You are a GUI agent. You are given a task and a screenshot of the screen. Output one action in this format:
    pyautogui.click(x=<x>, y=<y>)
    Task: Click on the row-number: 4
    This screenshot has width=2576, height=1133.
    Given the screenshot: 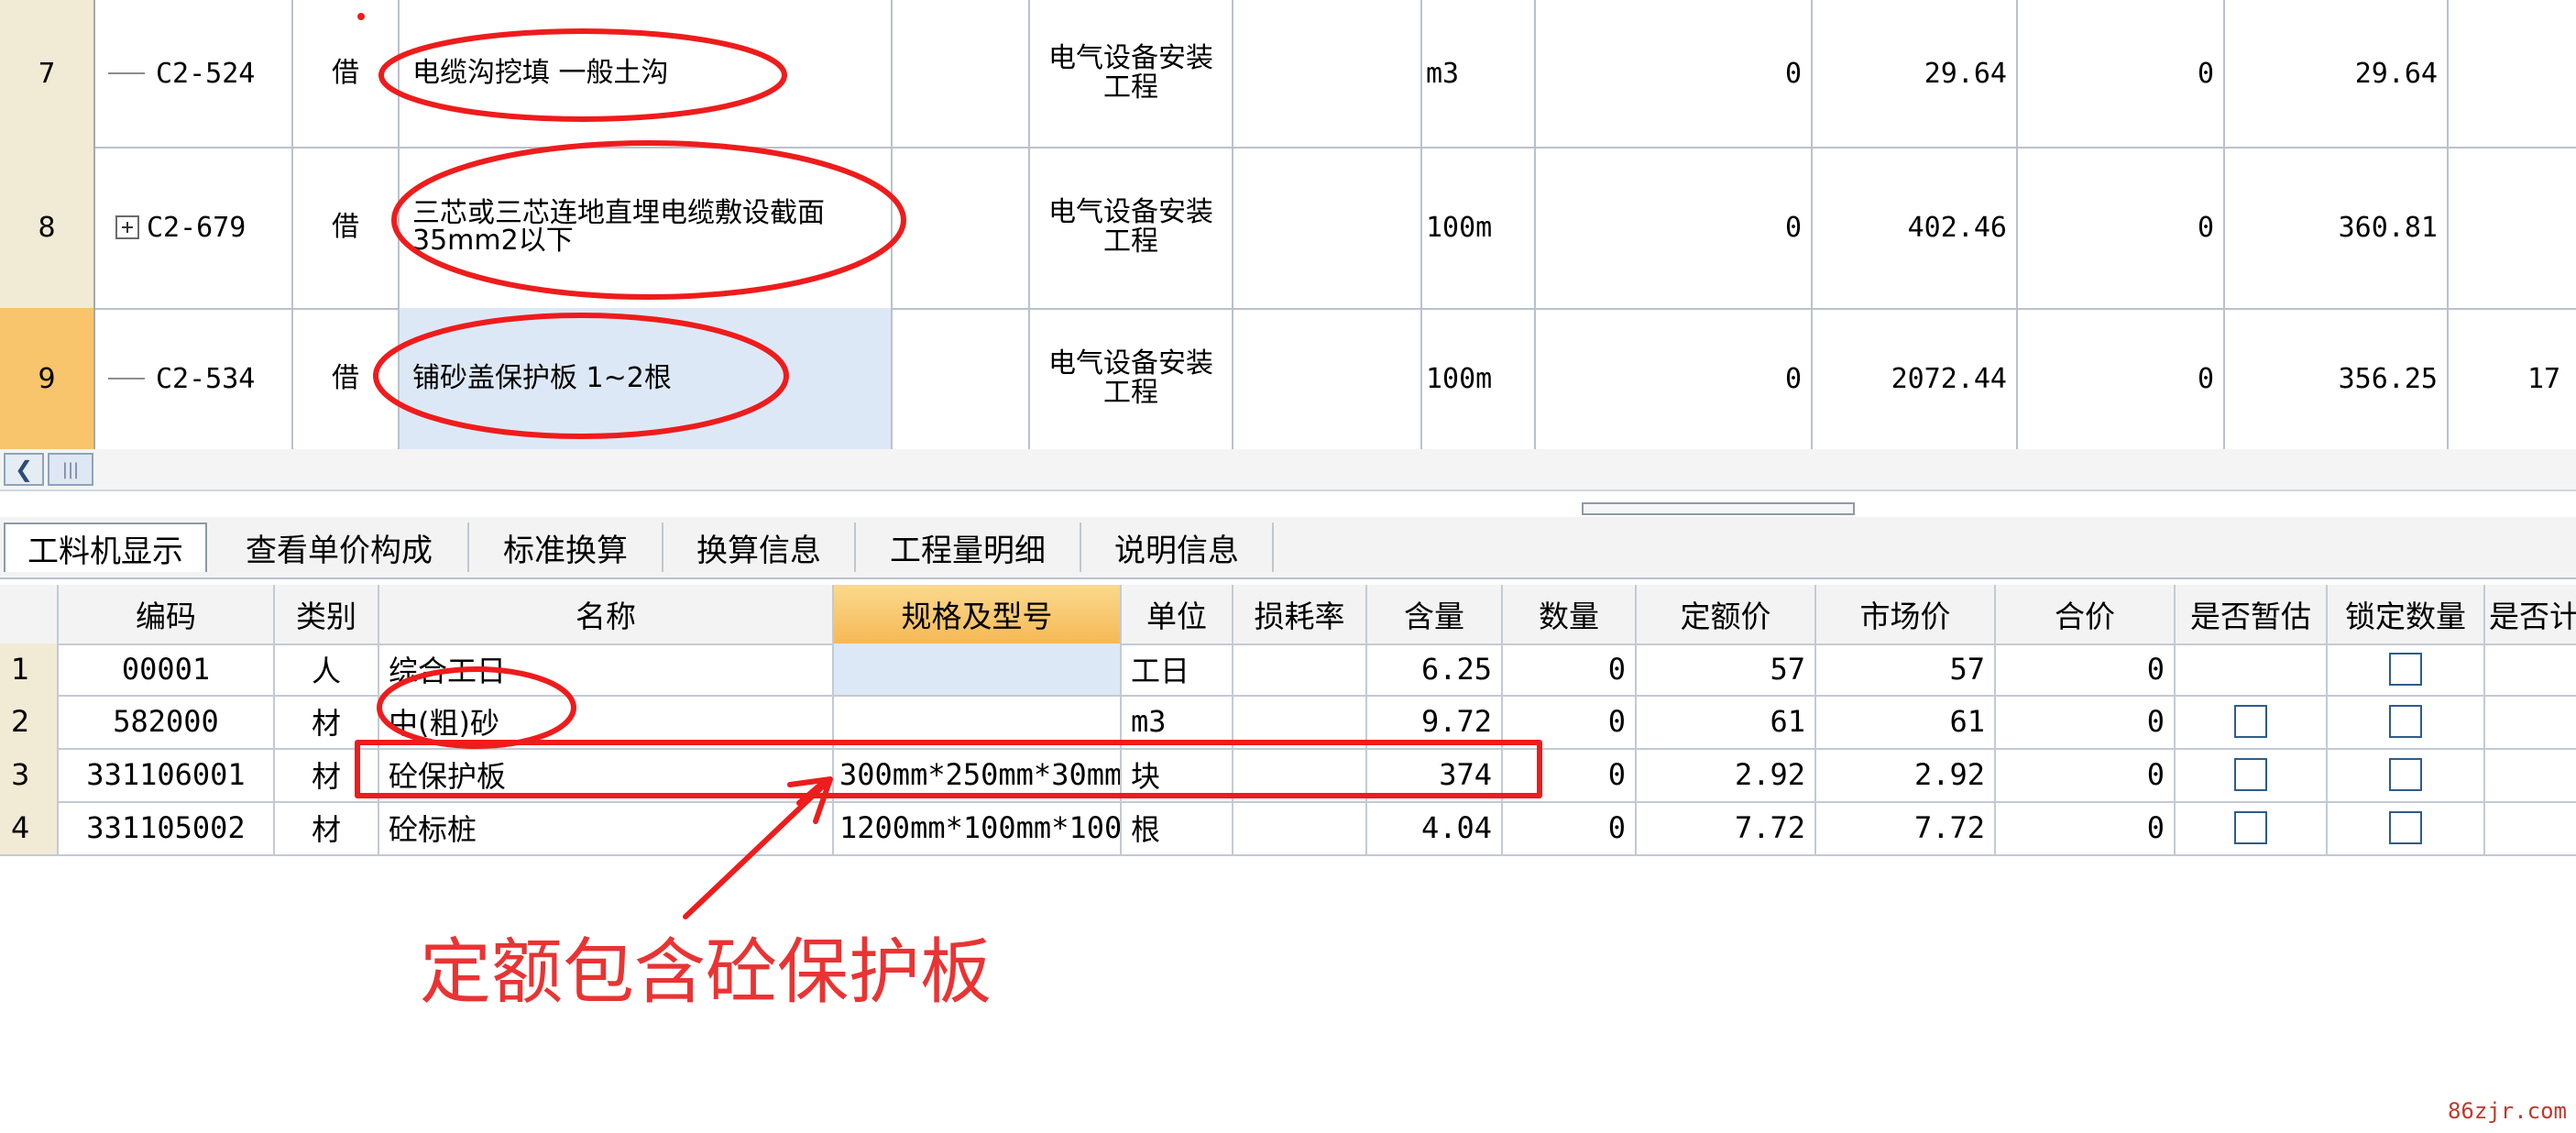 What is the action you would take?
    pyautogui.click(x=29, y=827)
    